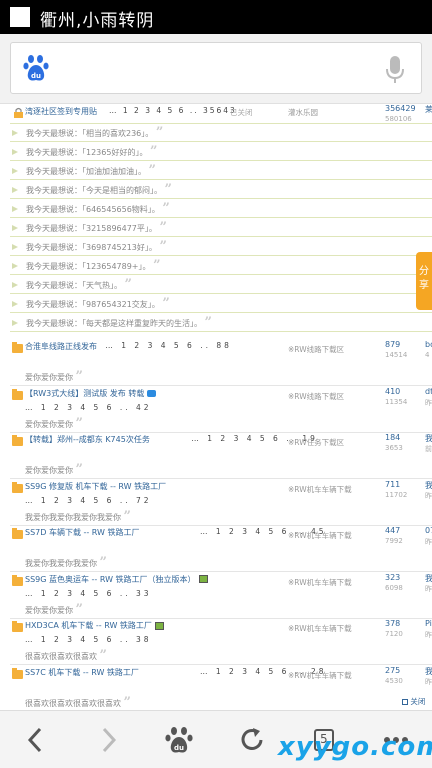  What do you see at coordinates (61, 111) in the screenshot?
I see `thread-title: 湾逐社区签到专用贴` at bounding box center [61, 111].